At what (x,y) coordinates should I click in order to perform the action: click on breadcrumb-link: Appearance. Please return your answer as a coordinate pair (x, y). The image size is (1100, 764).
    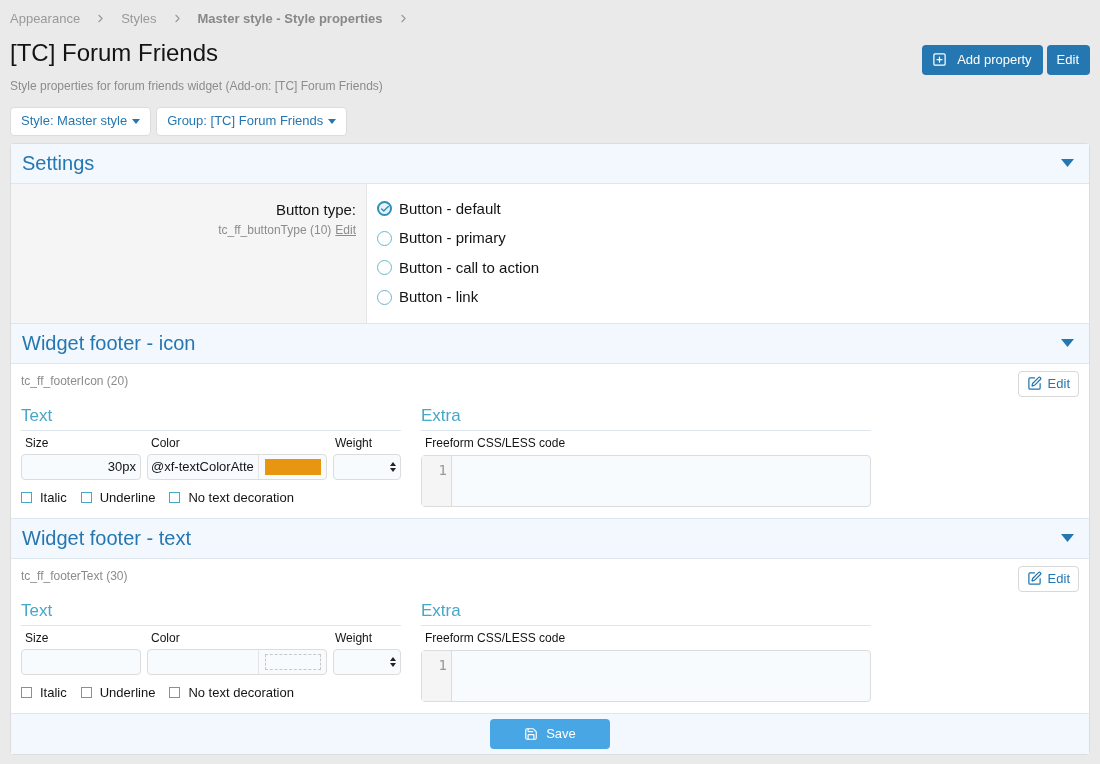
    Looking at the image, I should click on (45, 19).